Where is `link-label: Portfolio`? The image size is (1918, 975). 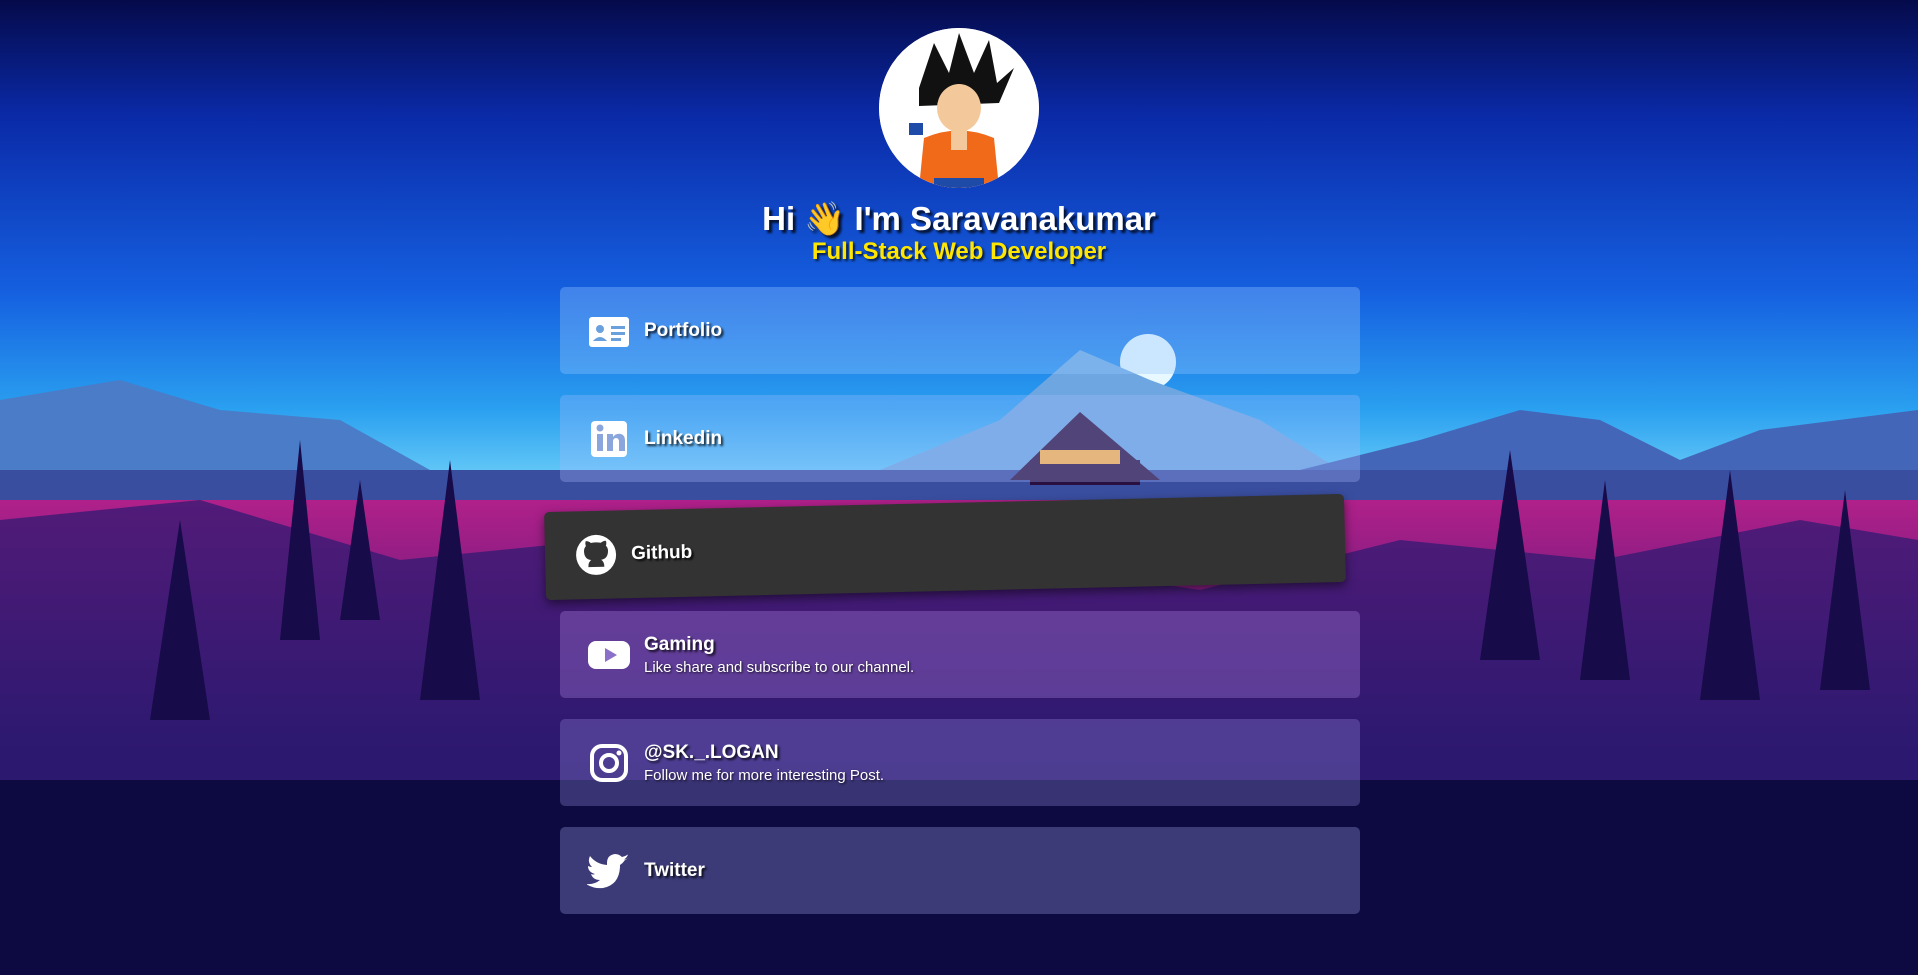 link-label: Portfolio is located at coordinates (683, 330).